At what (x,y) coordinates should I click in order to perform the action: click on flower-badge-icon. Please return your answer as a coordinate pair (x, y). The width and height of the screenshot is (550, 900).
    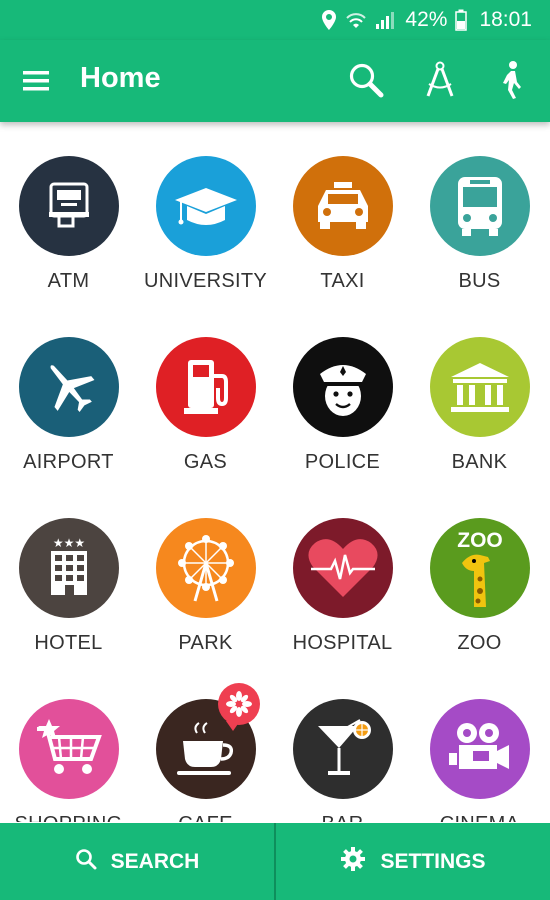
    Looking at the image, I should click on (238, 707).